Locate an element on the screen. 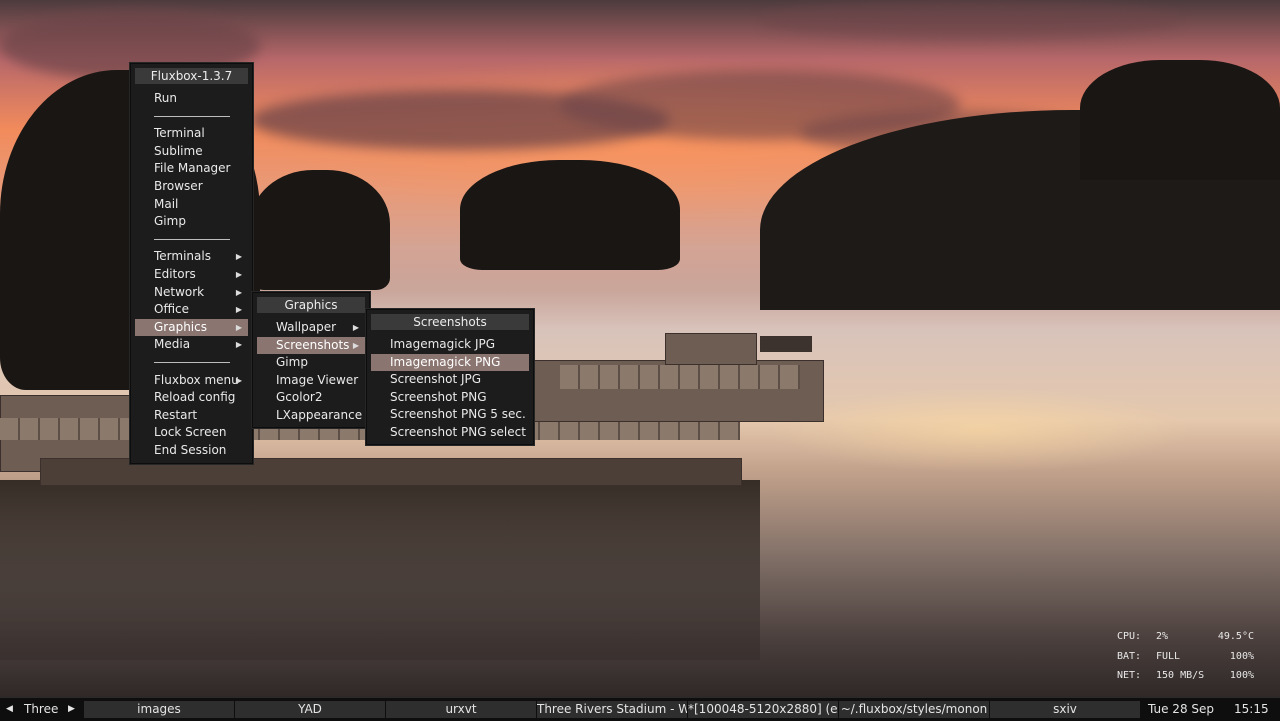  triangle-left-icon: ◀ is located at coordinates (9, 709).